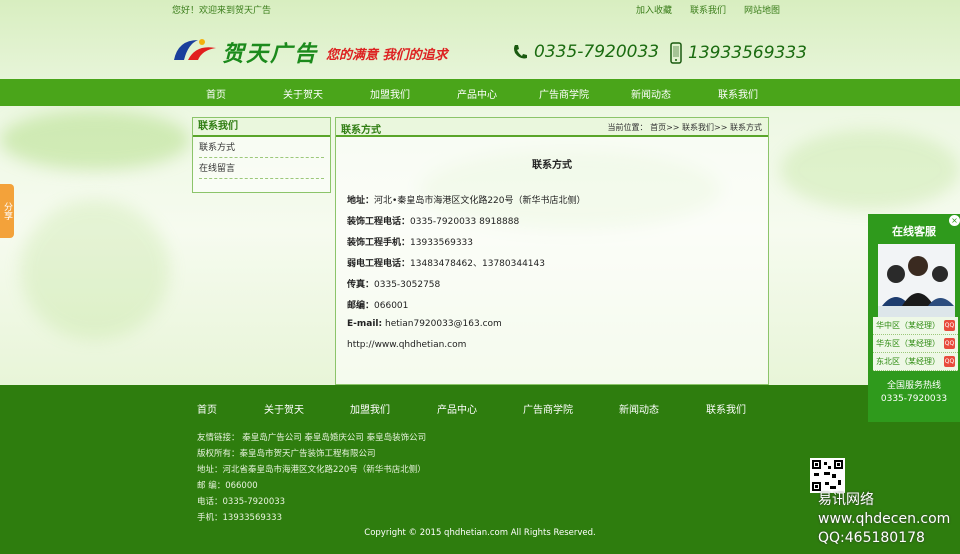 The width and height of the screenshot is (960, 554). I want to click on footer-mobile: 手机：13933569333, so click(239, 518).